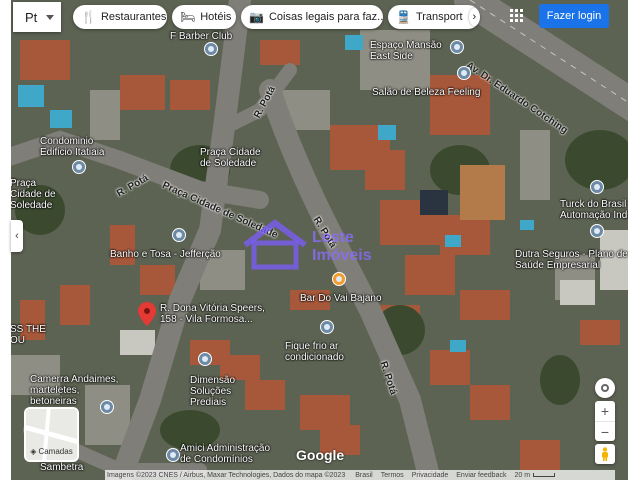 This screenshot has height=480, width=640. I want to click on place-label: Camerra Andaimes, marteletes, betoneiras, so click(75, 390).